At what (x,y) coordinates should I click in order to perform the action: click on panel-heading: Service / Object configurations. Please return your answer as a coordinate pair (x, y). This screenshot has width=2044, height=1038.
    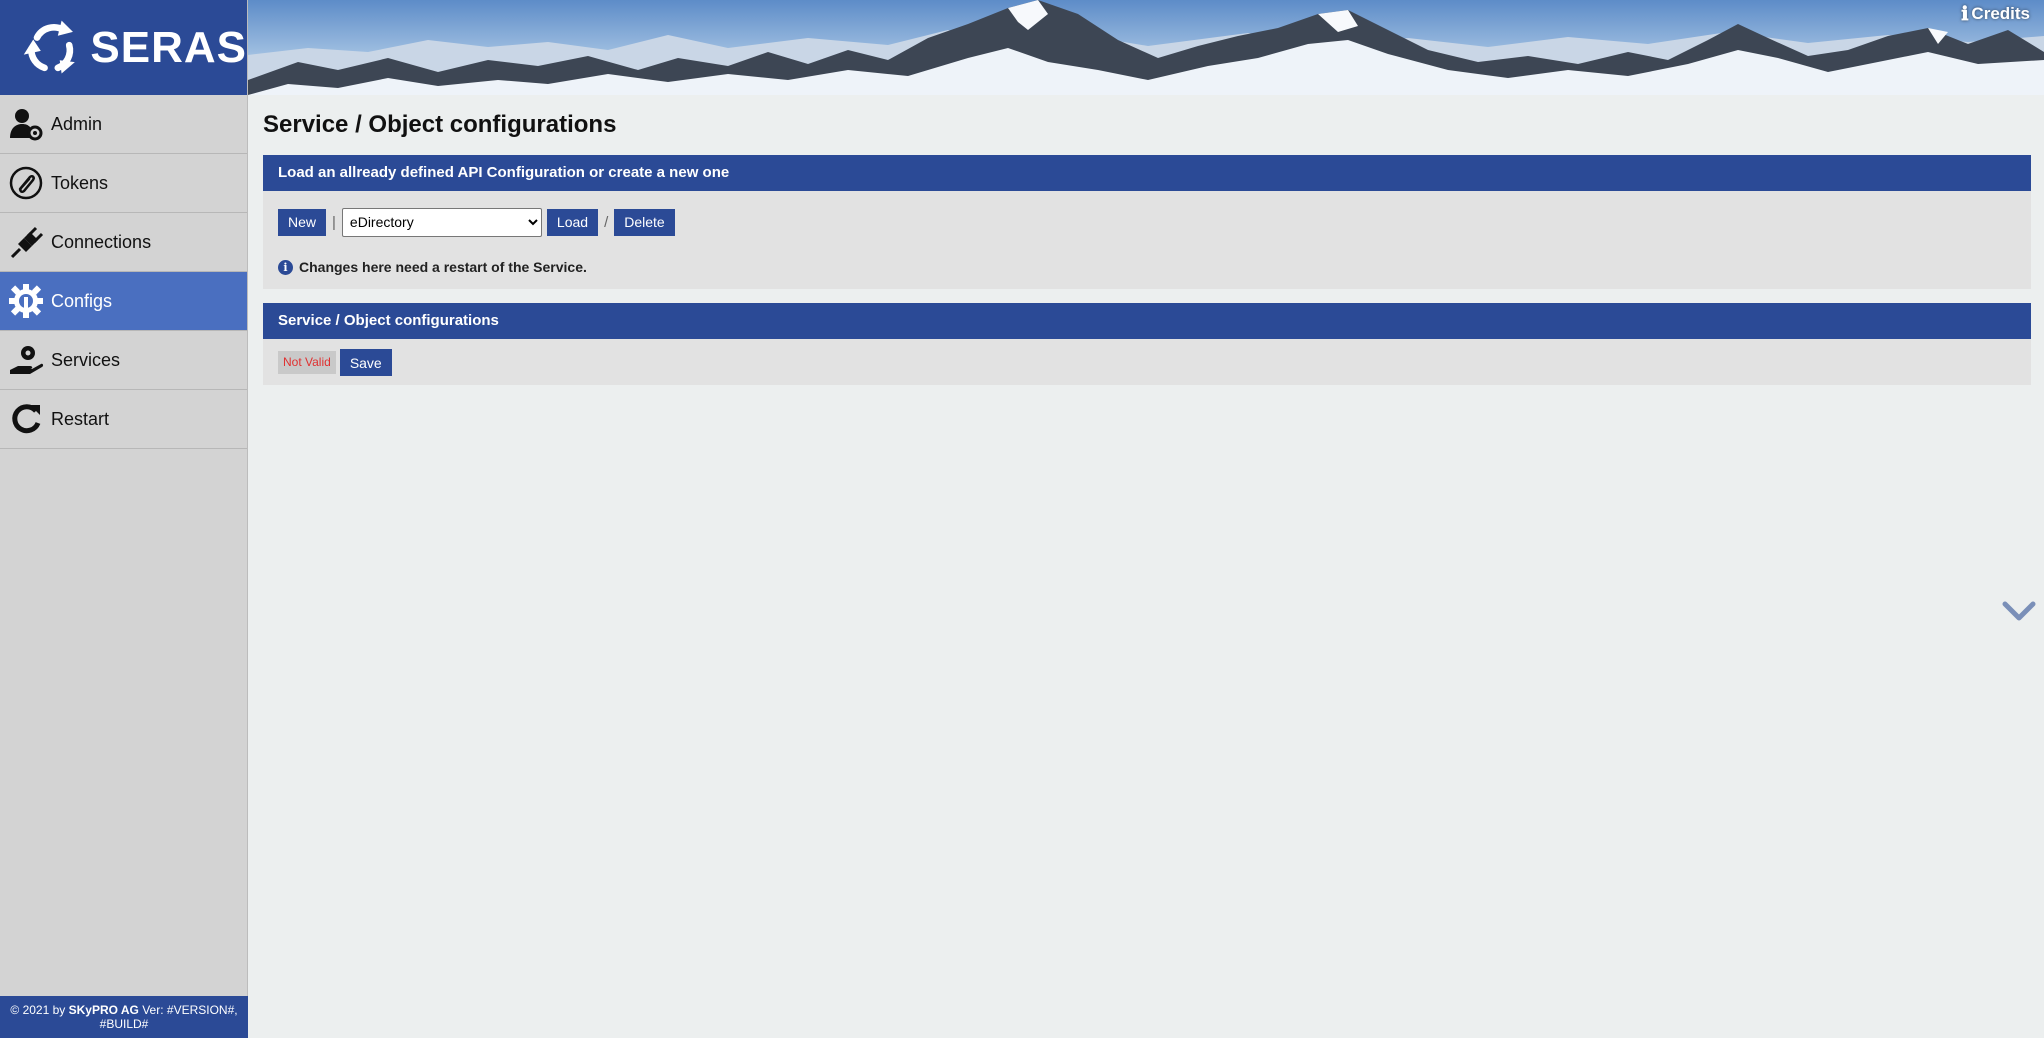
    Looking at the image, I should click on (1147, 321).